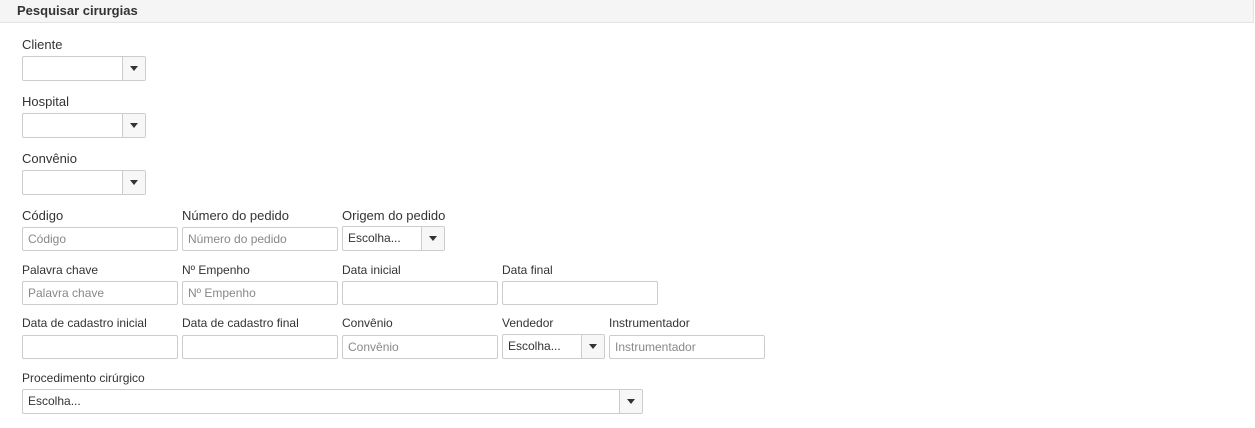 Image resolution: width=1255 pixels, height=428 pixels. I want to click on vendedor-dropdown-button, so click(592, 346).